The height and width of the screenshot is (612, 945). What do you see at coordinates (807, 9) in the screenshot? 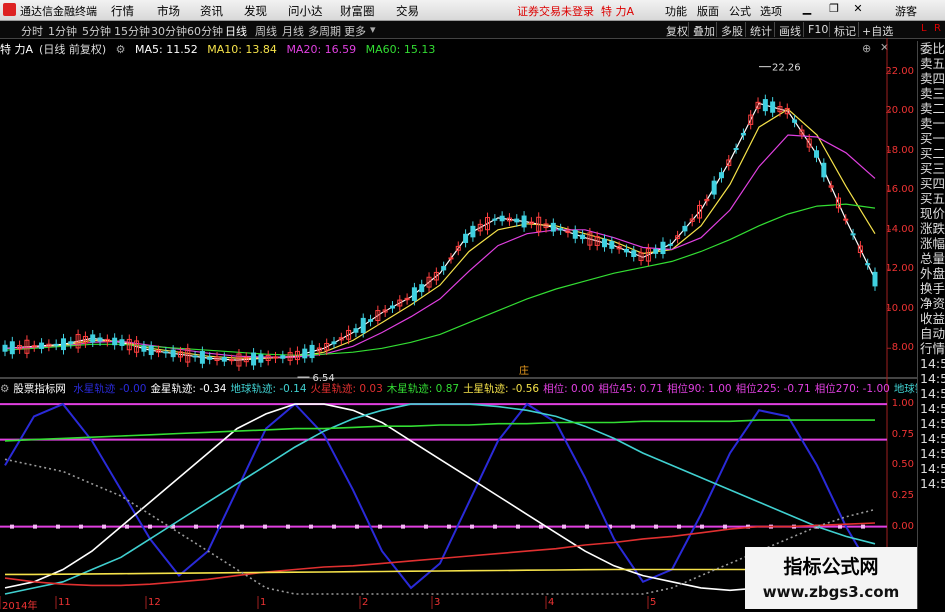
I see `minimize-icon: ▁` at bounding box center [807, 9].